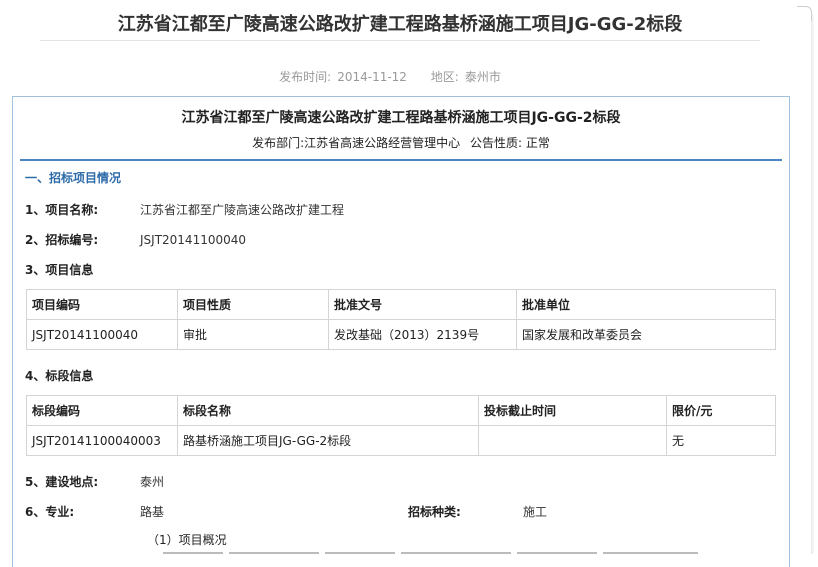 Image resolution: width=818 pixels, height=567 pixels. Describe the element at coordinates (102, 304) in the screenshot. I see `table-header-cell: 项目编码` at that location.